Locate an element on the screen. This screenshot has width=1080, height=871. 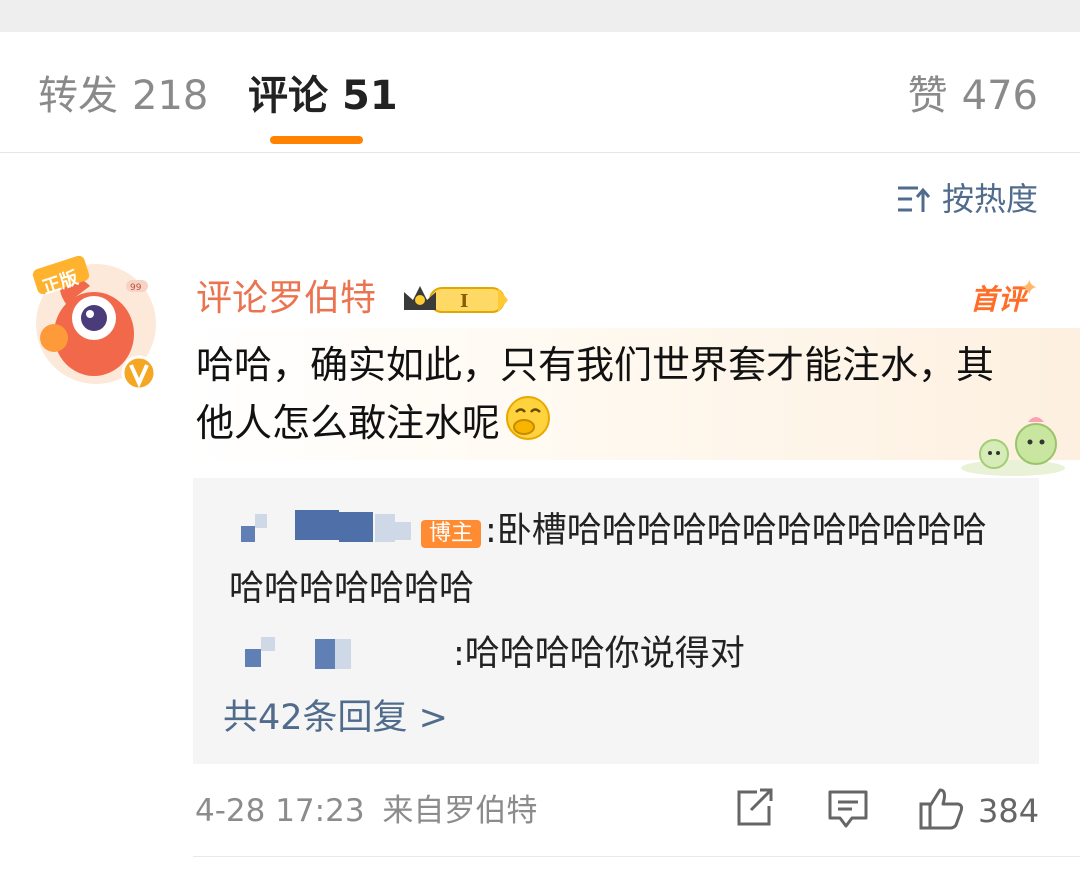
reply-item: 博主:卧槽哈哈哈哈哈哈哈哈哈哈哈哈哈哈哈哈哈哈哈 is located at coordinates (624, 560).